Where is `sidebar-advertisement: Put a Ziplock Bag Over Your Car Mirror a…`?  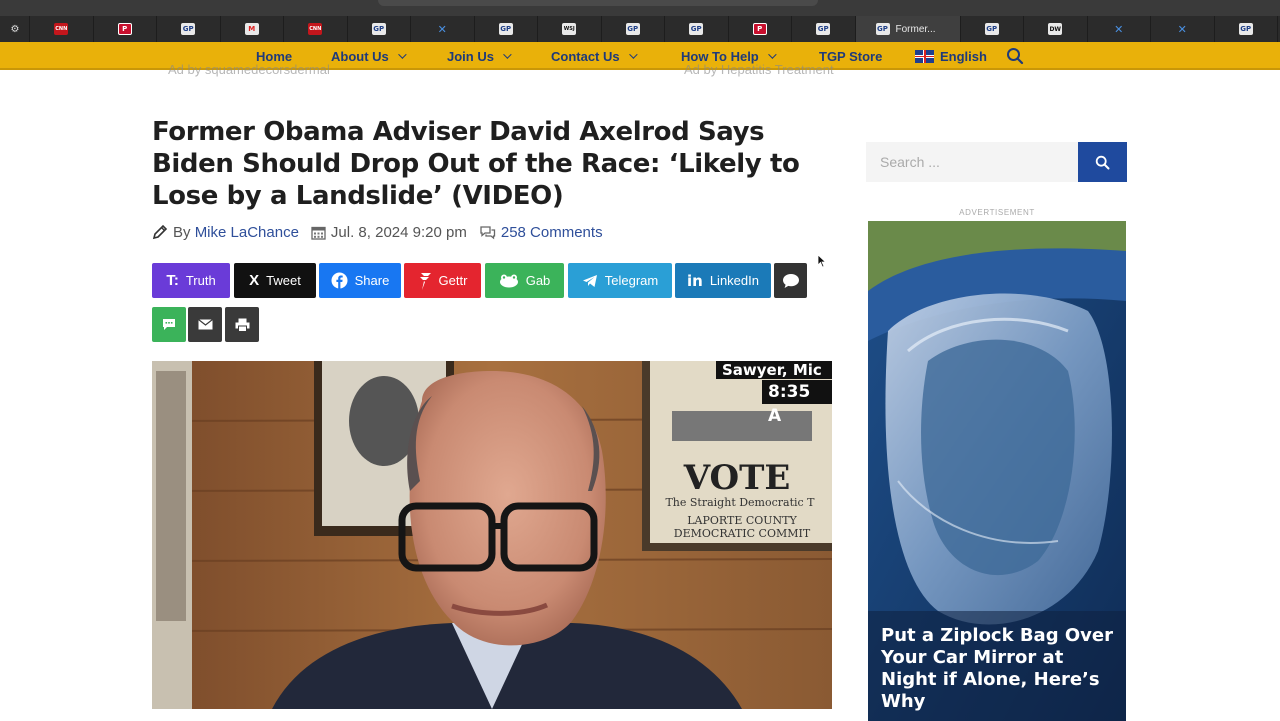
sidebar-advertisement: Put a Ziplock Bag Over Your Car Mirror a… is located at coordinates (997, 471).